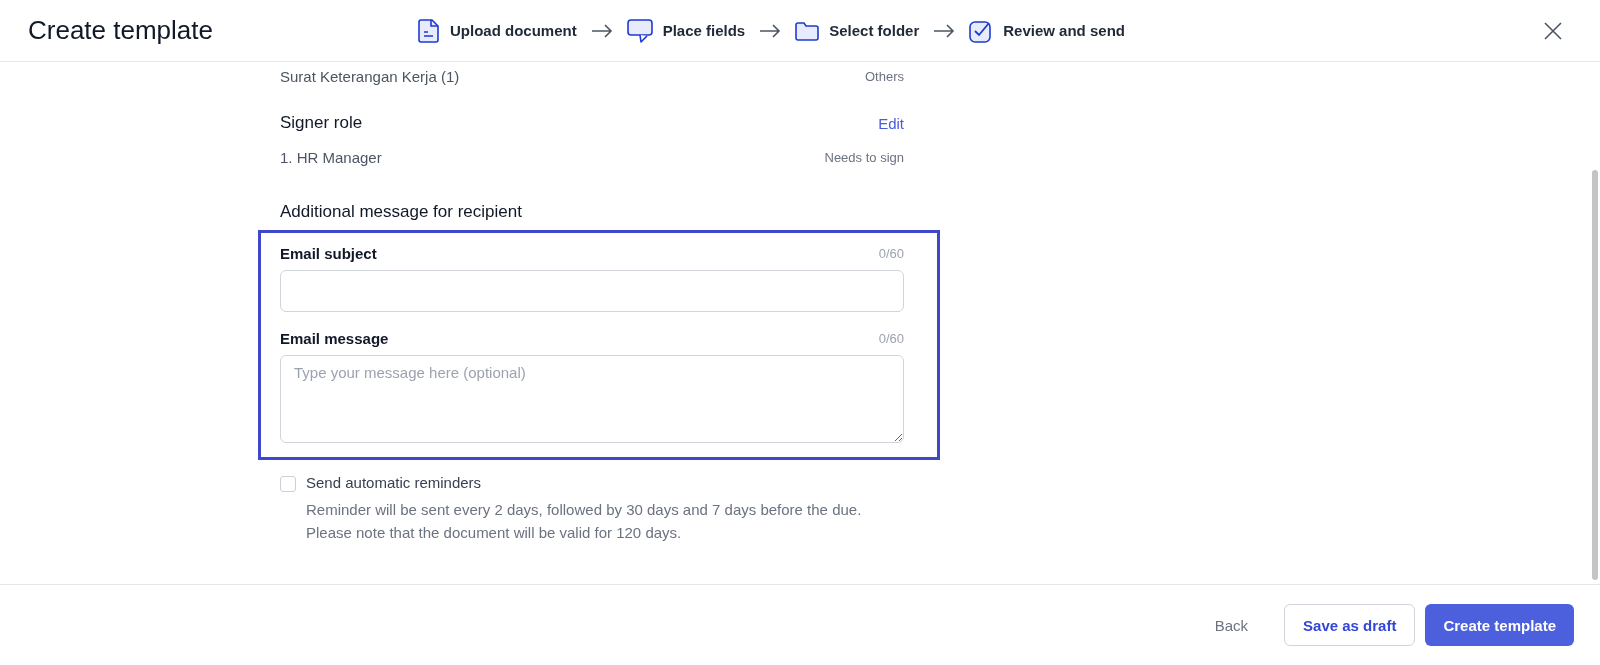 Image resolution: width=1600 pixels, height=665 pixels. Describe the element at coordinates (884, 76) in the screenshot. I see `document-category: Others` at that location.